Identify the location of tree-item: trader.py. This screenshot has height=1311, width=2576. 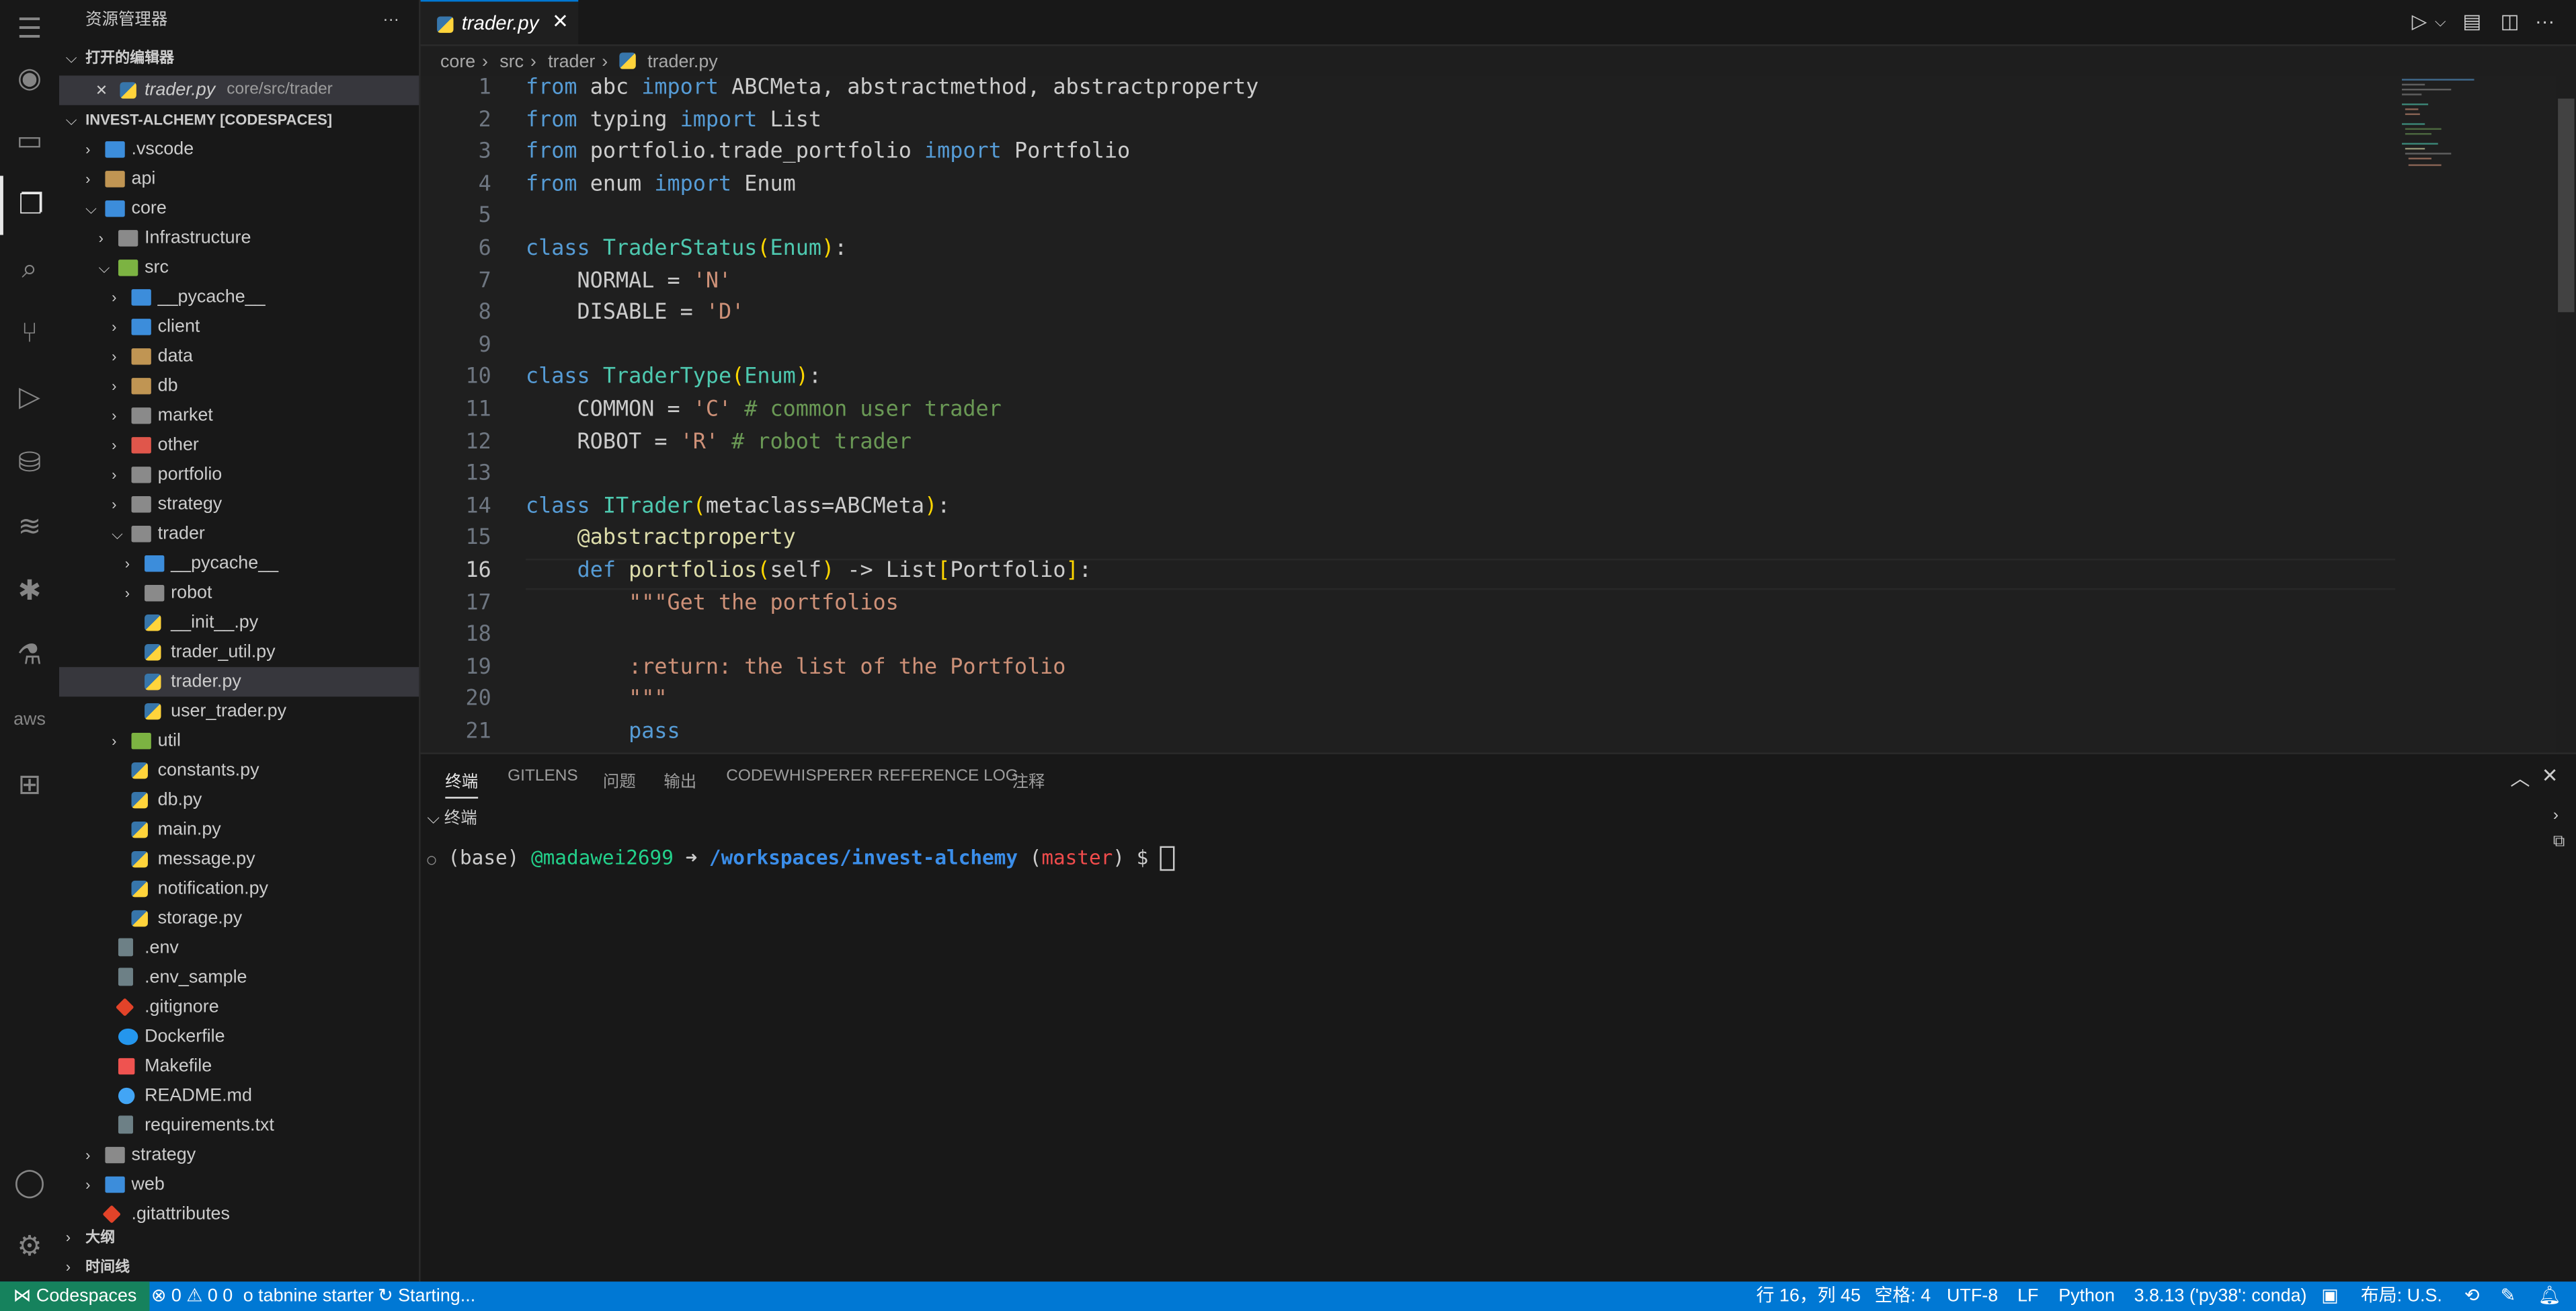
(238, 682).